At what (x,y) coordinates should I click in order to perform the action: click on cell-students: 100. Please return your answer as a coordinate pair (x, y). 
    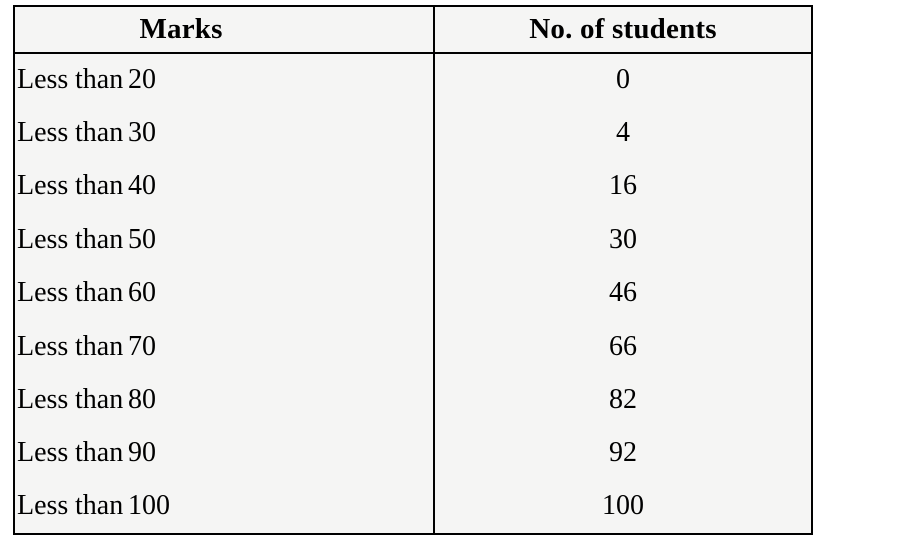
    Looking at the image, I should click on (623, 507).